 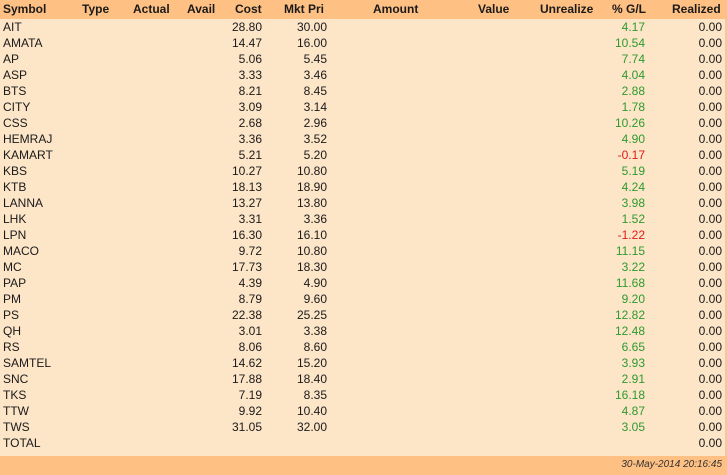 I want to click on cell-cost: 8.06, so click(x=250, y=347).